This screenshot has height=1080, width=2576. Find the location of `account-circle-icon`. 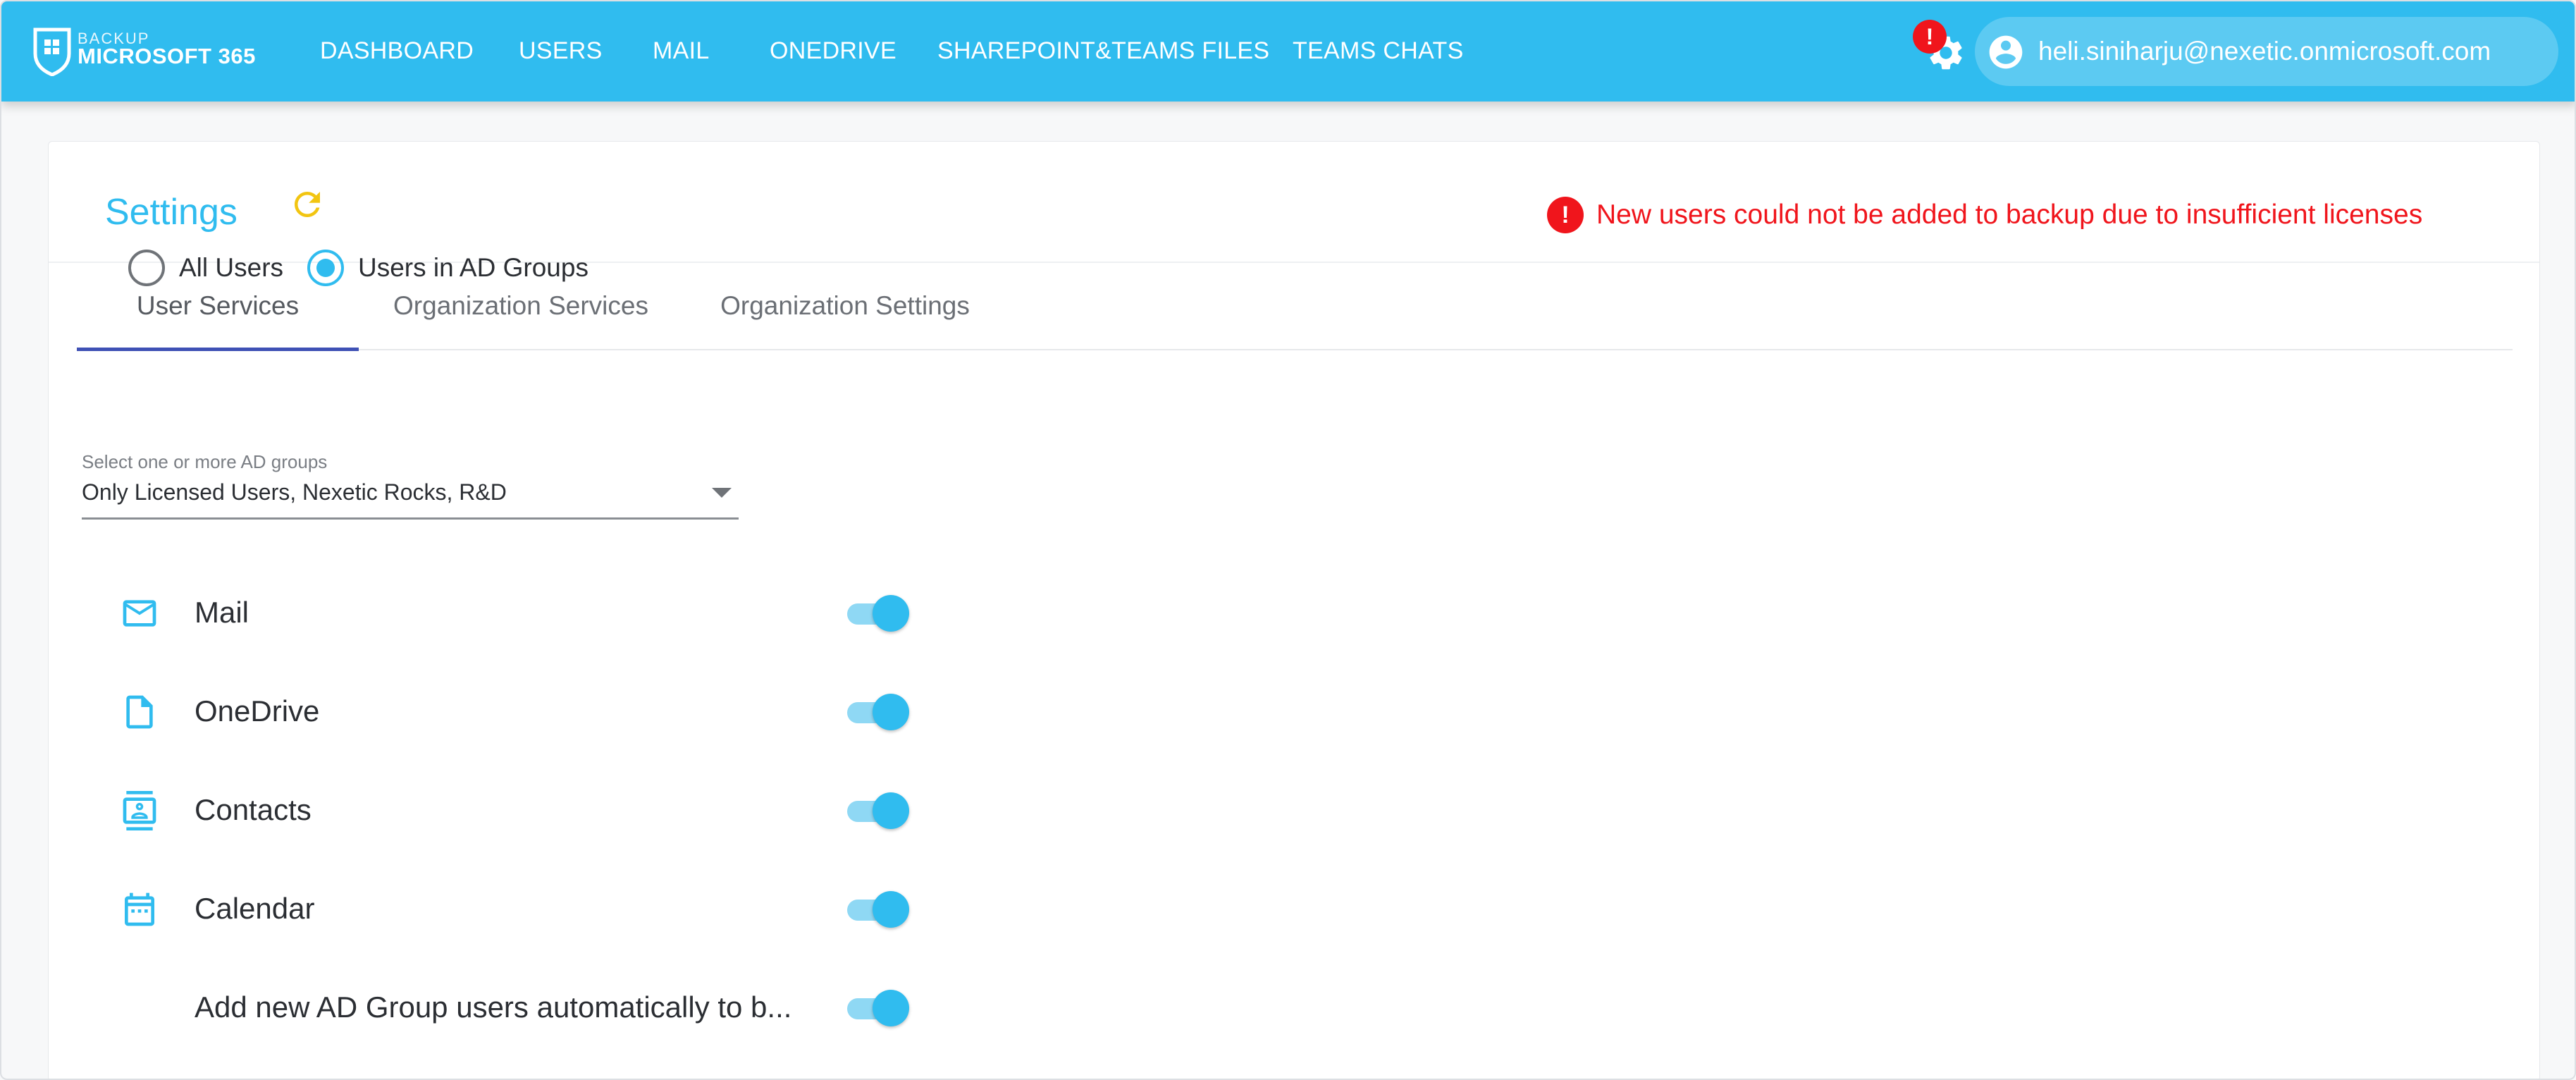

account-circle-icon is located at coordinates (2006, 52).